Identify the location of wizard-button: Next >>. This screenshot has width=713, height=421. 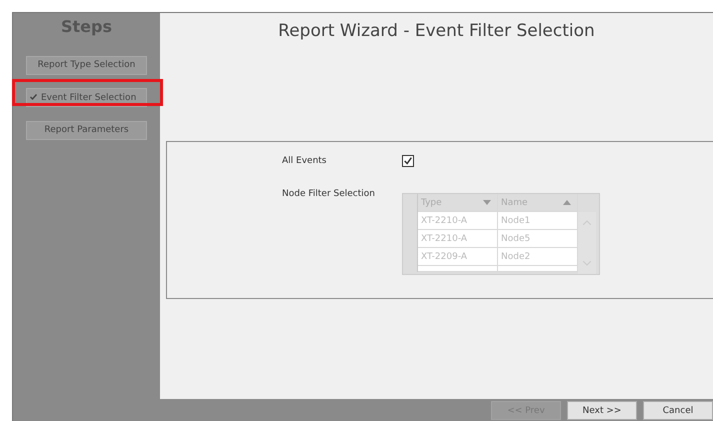
(602, 410).